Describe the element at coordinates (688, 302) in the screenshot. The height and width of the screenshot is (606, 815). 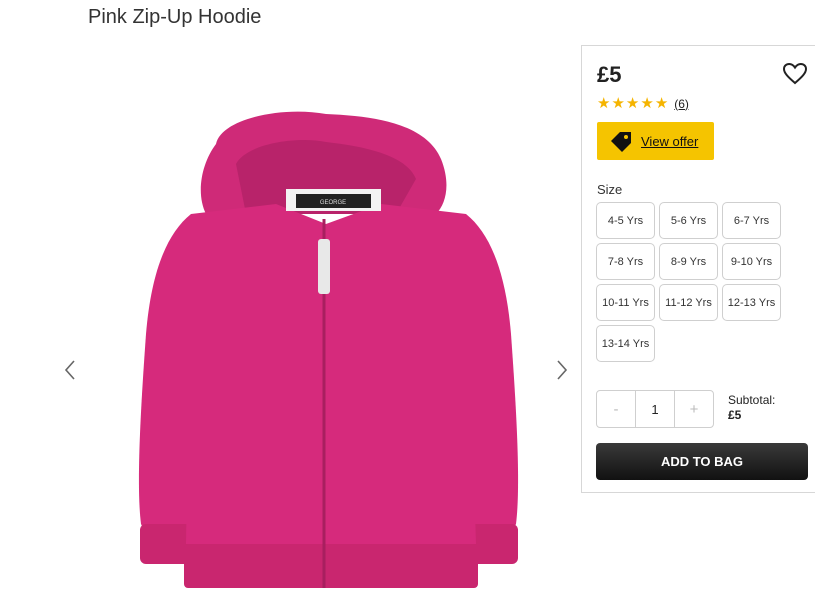
I see `size-option: 11-12 Yrs` at that location.